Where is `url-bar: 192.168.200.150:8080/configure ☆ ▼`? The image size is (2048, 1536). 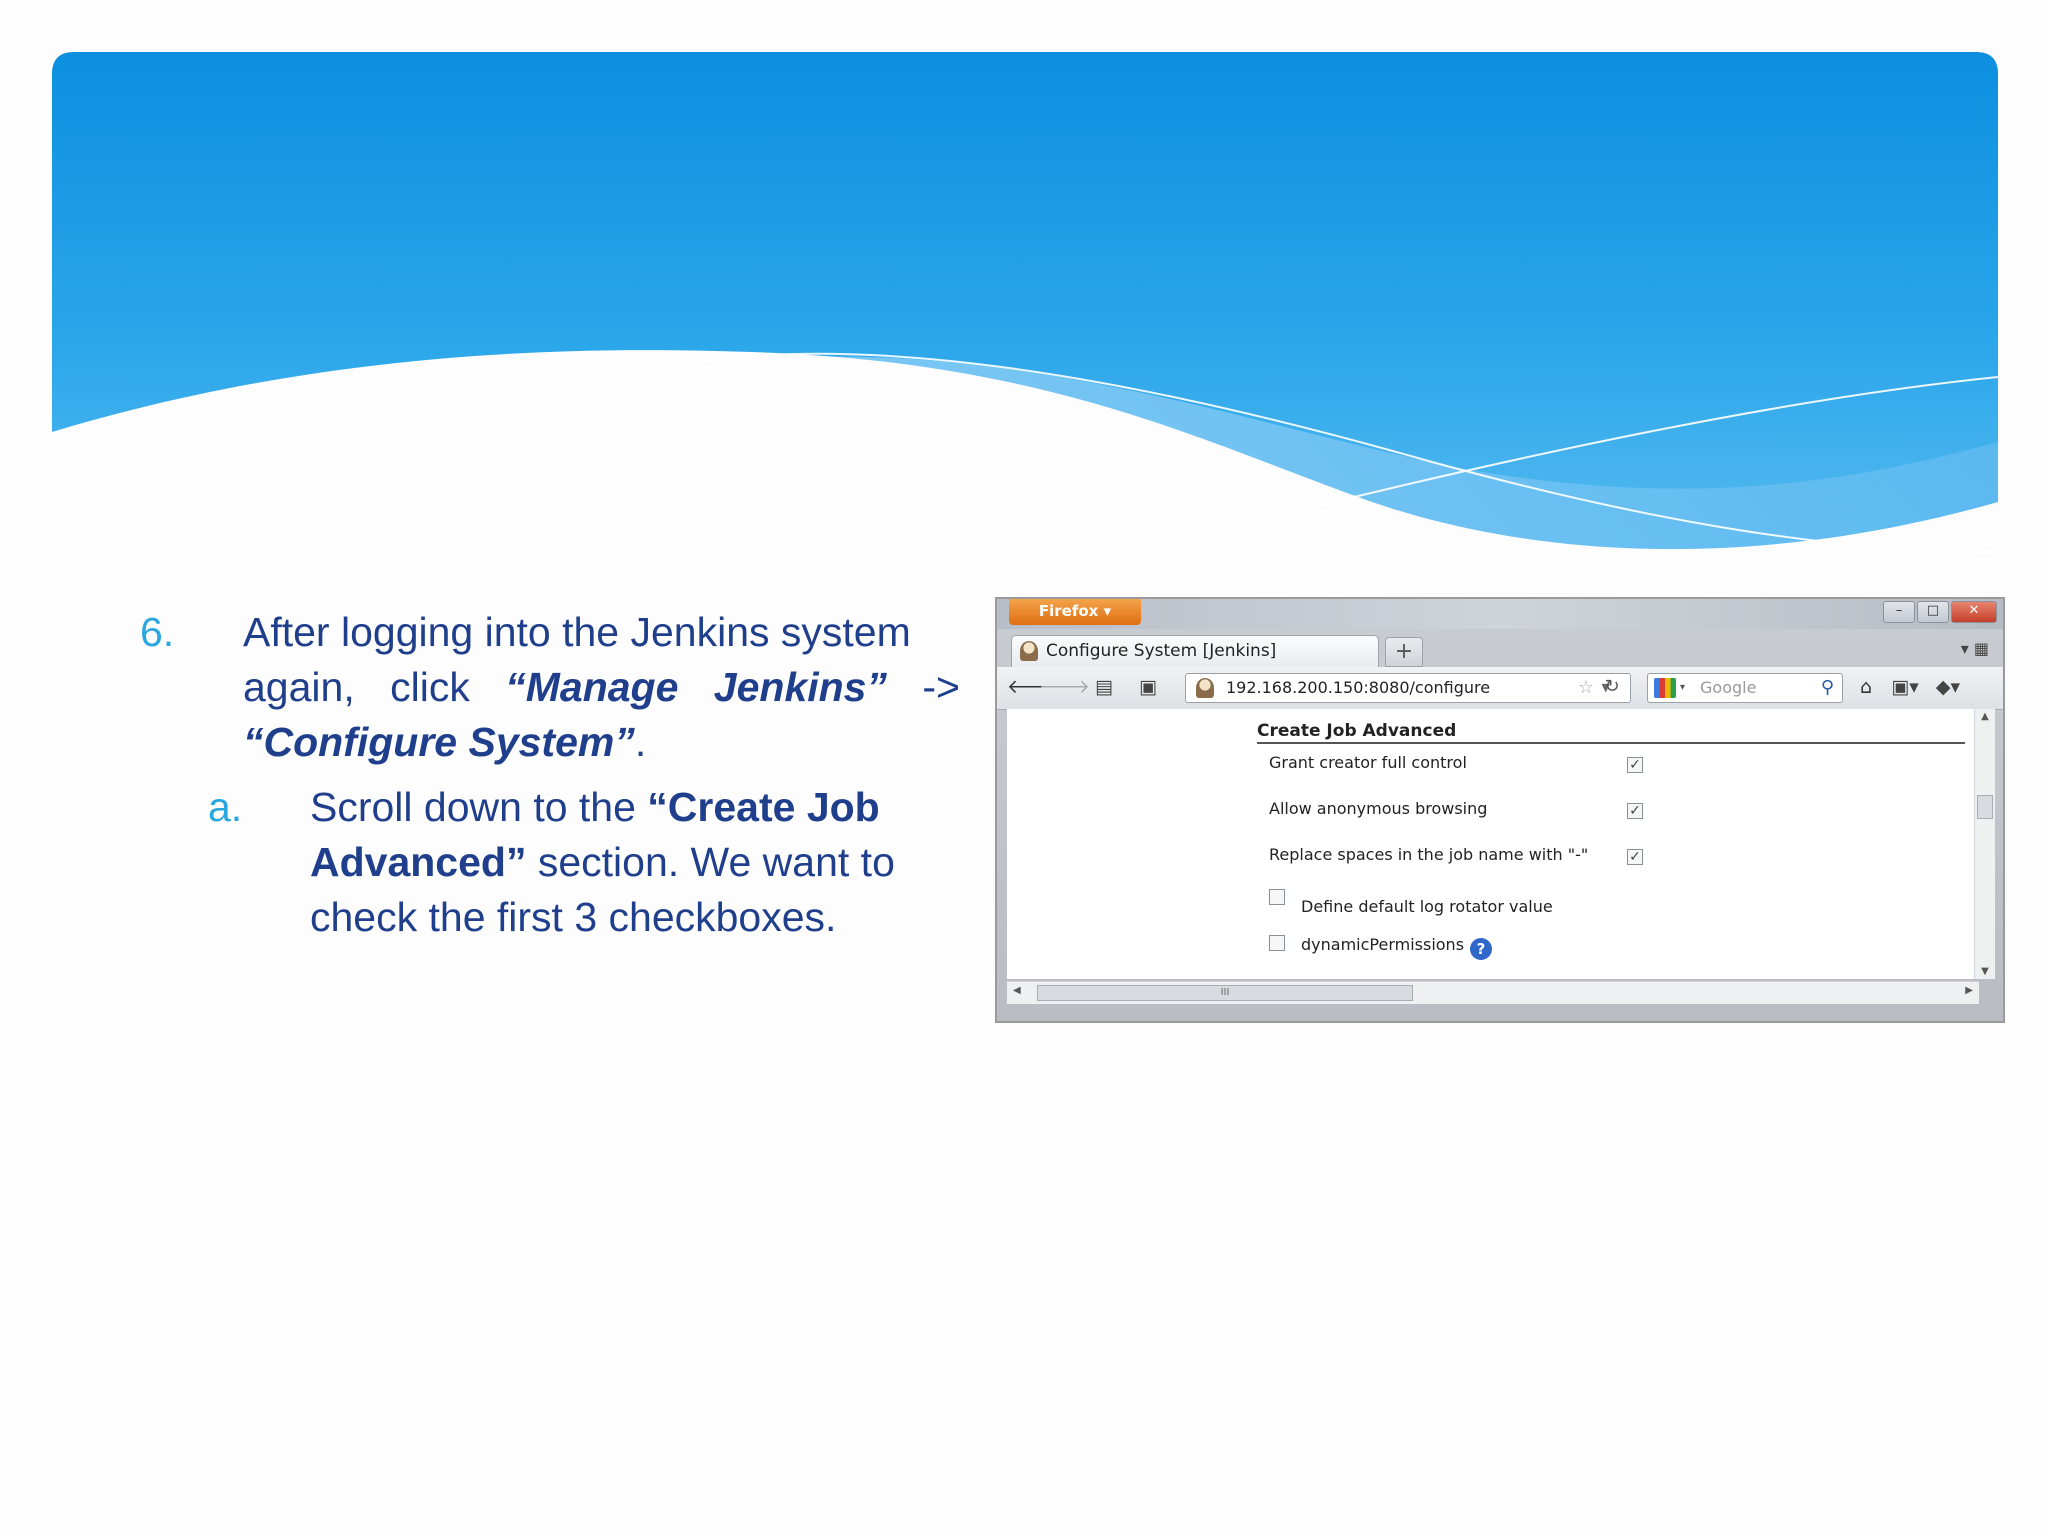
url-bar: 192.168.200.150:8080/configure ☆ ▼ is located at coordinates (1408, 688).